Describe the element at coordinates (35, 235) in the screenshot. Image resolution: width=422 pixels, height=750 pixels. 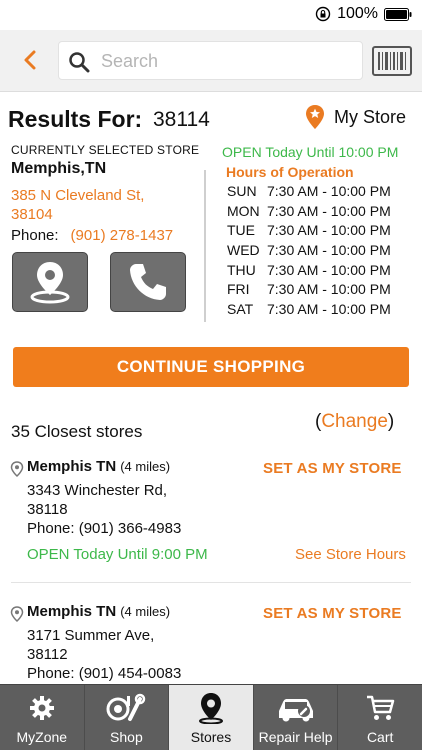
I see `selected-store-phone-label: Phone:` at that location.